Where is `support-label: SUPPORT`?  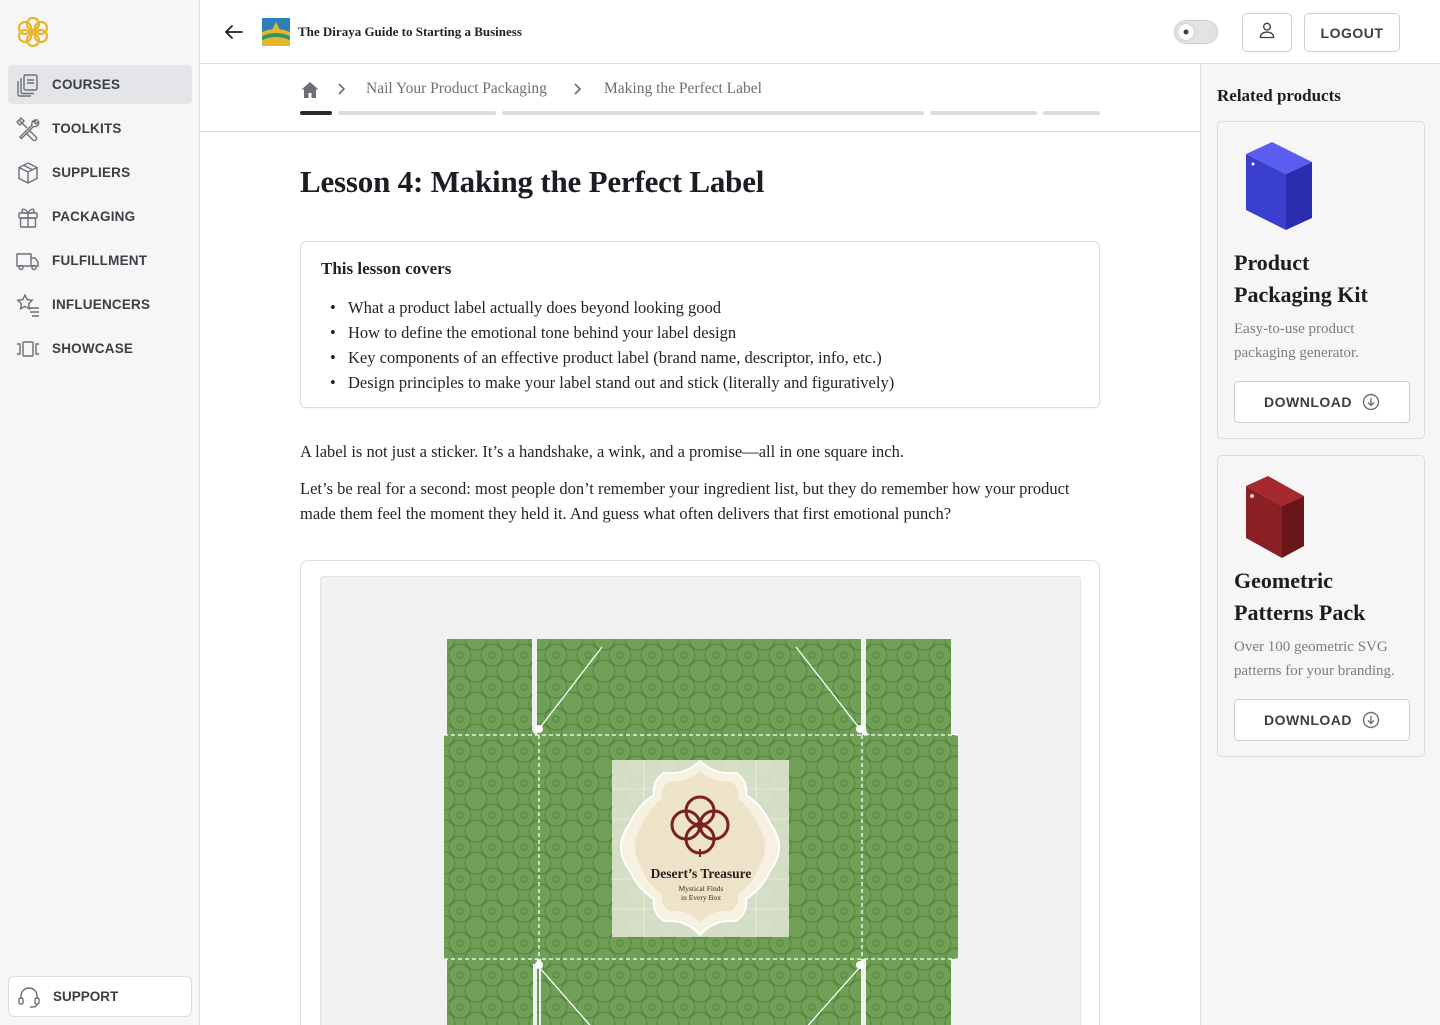
support-label: SUPPORT is located at coordinates (86, 996).